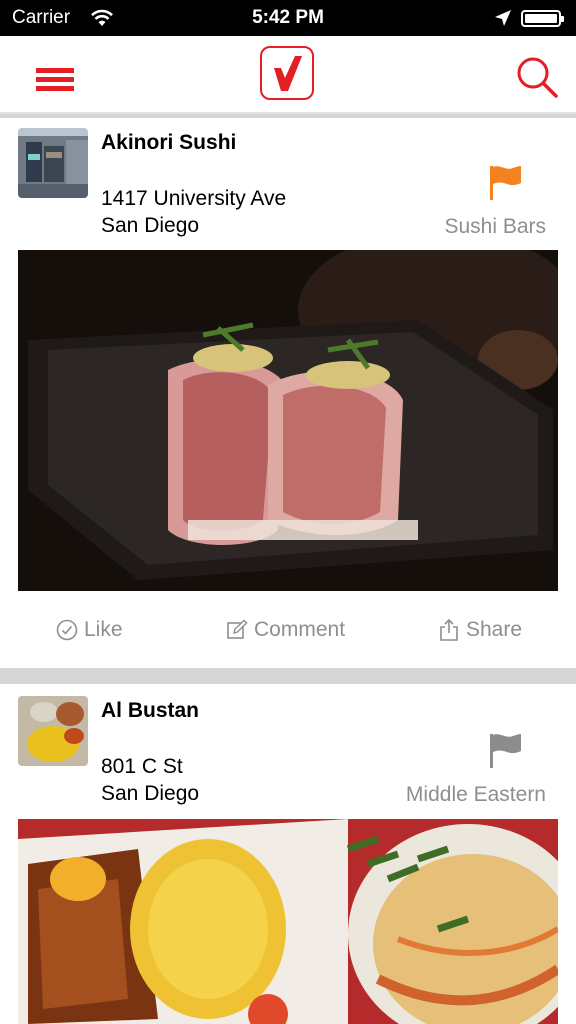  I want to click on restaurant-name: Al Bustan, so click(150, 711).